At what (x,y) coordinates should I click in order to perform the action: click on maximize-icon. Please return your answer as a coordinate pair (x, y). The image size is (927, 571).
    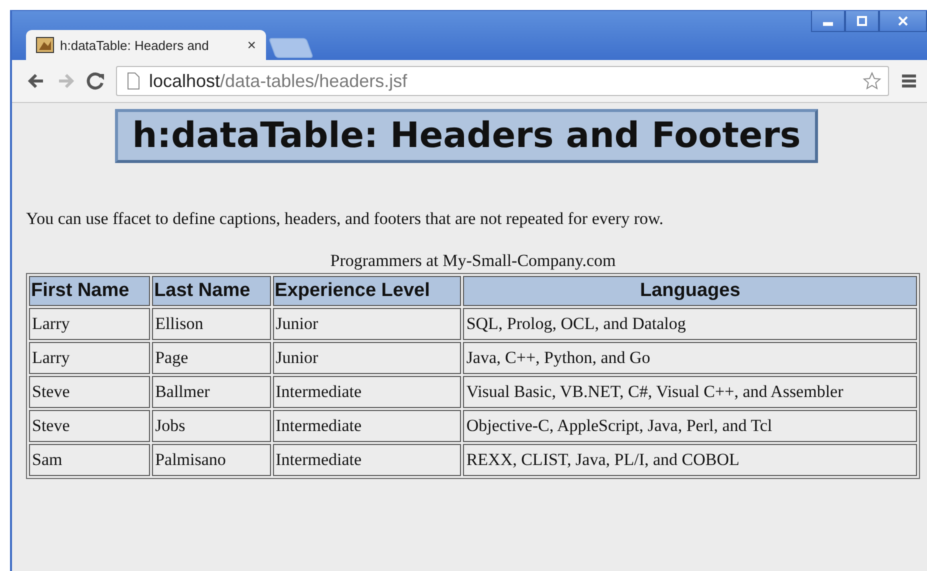
    Looking at the image, I should click on (862, 21).